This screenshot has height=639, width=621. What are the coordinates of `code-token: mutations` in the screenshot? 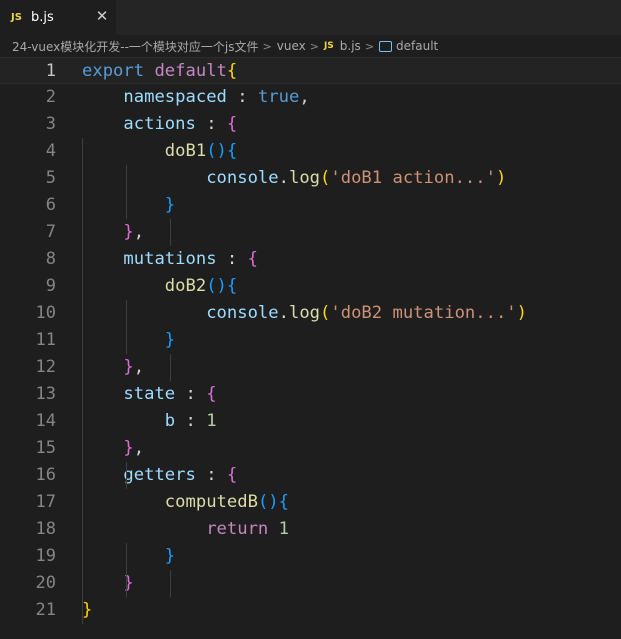 It's located at (170, 259).